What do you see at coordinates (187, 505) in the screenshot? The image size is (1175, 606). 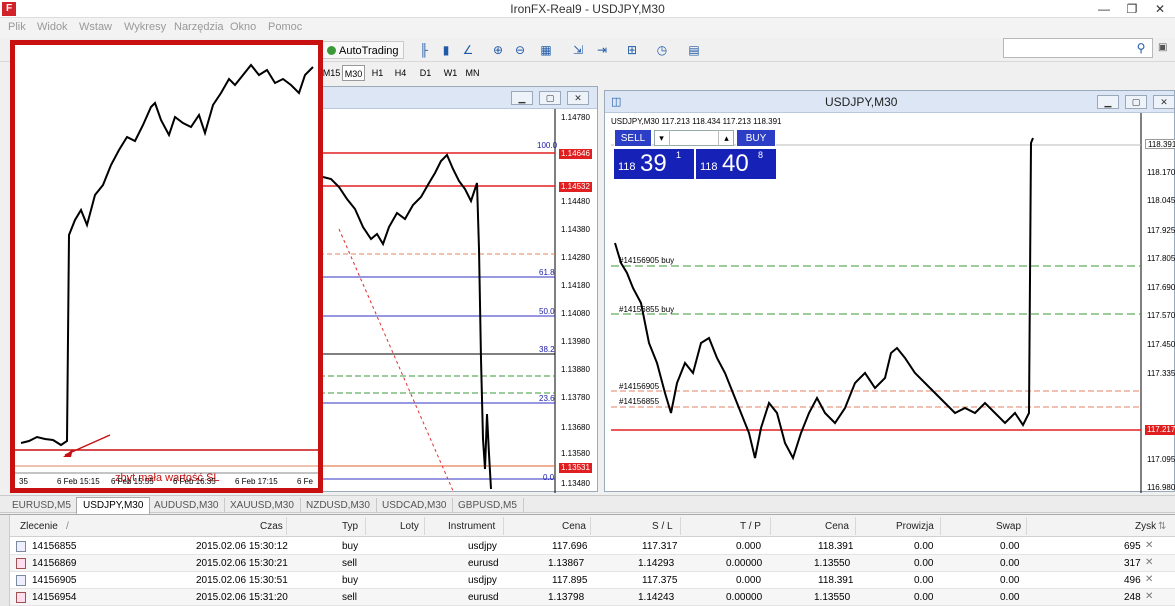 I see `tab-audusd-m30: AUDUSD,M30` at bounding box center [187, 505].